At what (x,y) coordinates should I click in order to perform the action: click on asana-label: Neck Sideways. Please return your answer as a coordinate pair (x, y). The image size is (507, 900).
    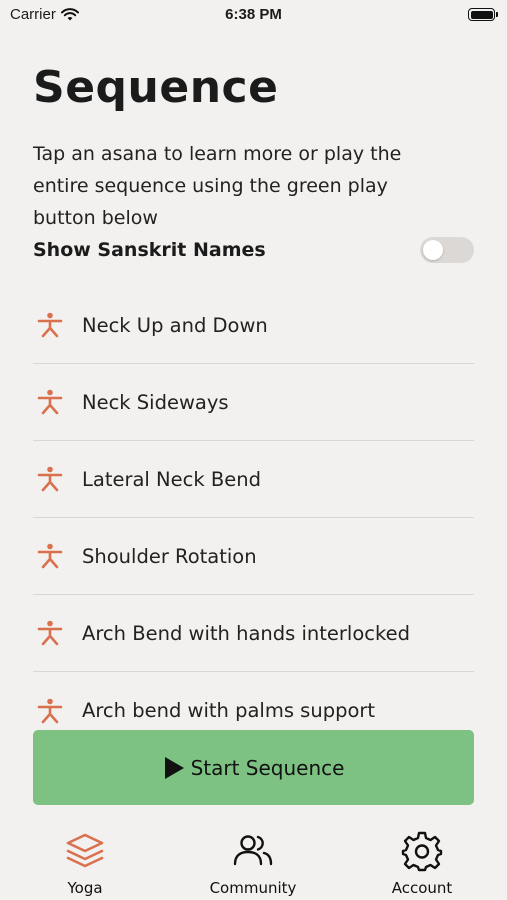
    Looking at the image, I should click on (155, 402).